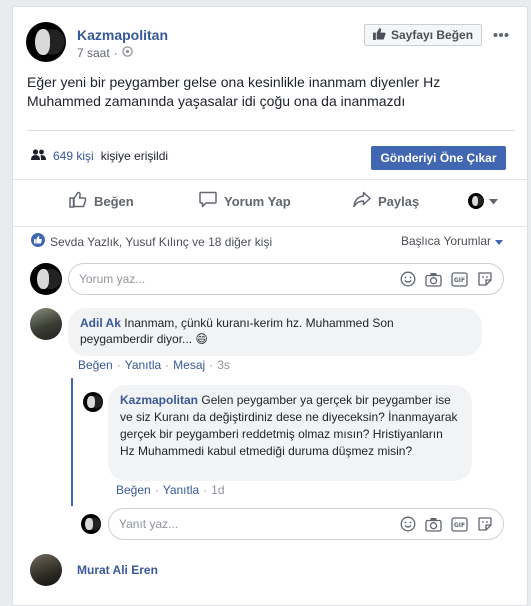  I want to click on grin-emoji-icon: 😄, so click(201, 339).